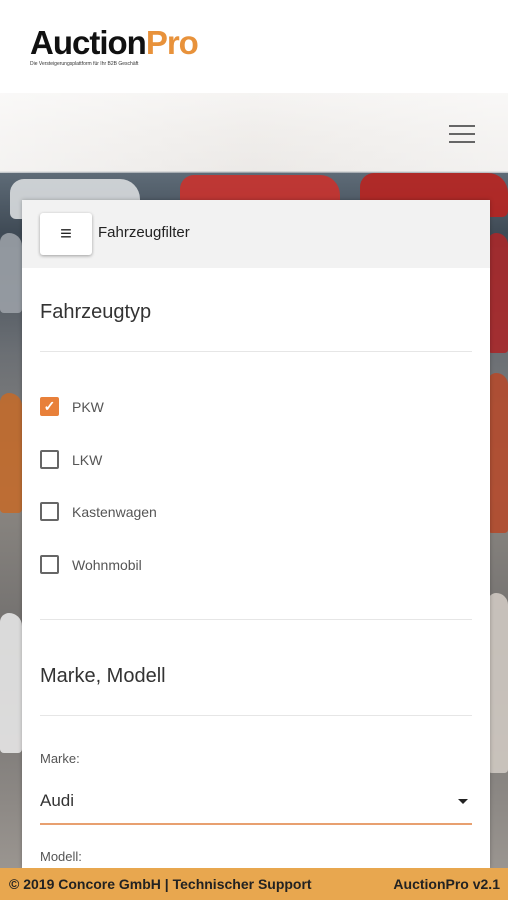 Image resolution: width=508 pixels, height=900 pixels. I want to click on logo-text-pro: Pro, so click(172, 42).